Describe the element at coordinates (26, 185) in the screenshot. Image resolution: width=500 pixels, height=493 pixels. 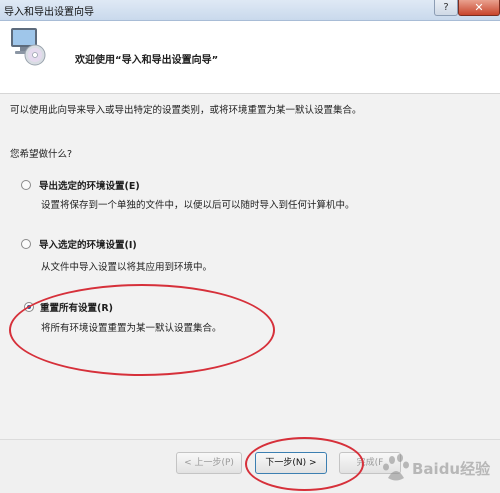
I see `export-radio` at that location.